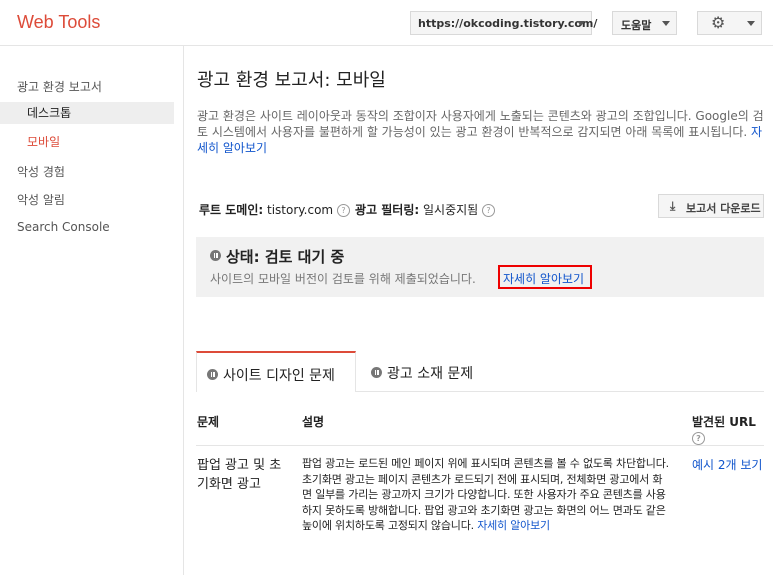 Image resolution: width=773 pixels, height=575 pixels. Describe the element at coordinates (387, 210) in the screenshot. I see `ad-filtering-label: 광고 필터링:` at that location.